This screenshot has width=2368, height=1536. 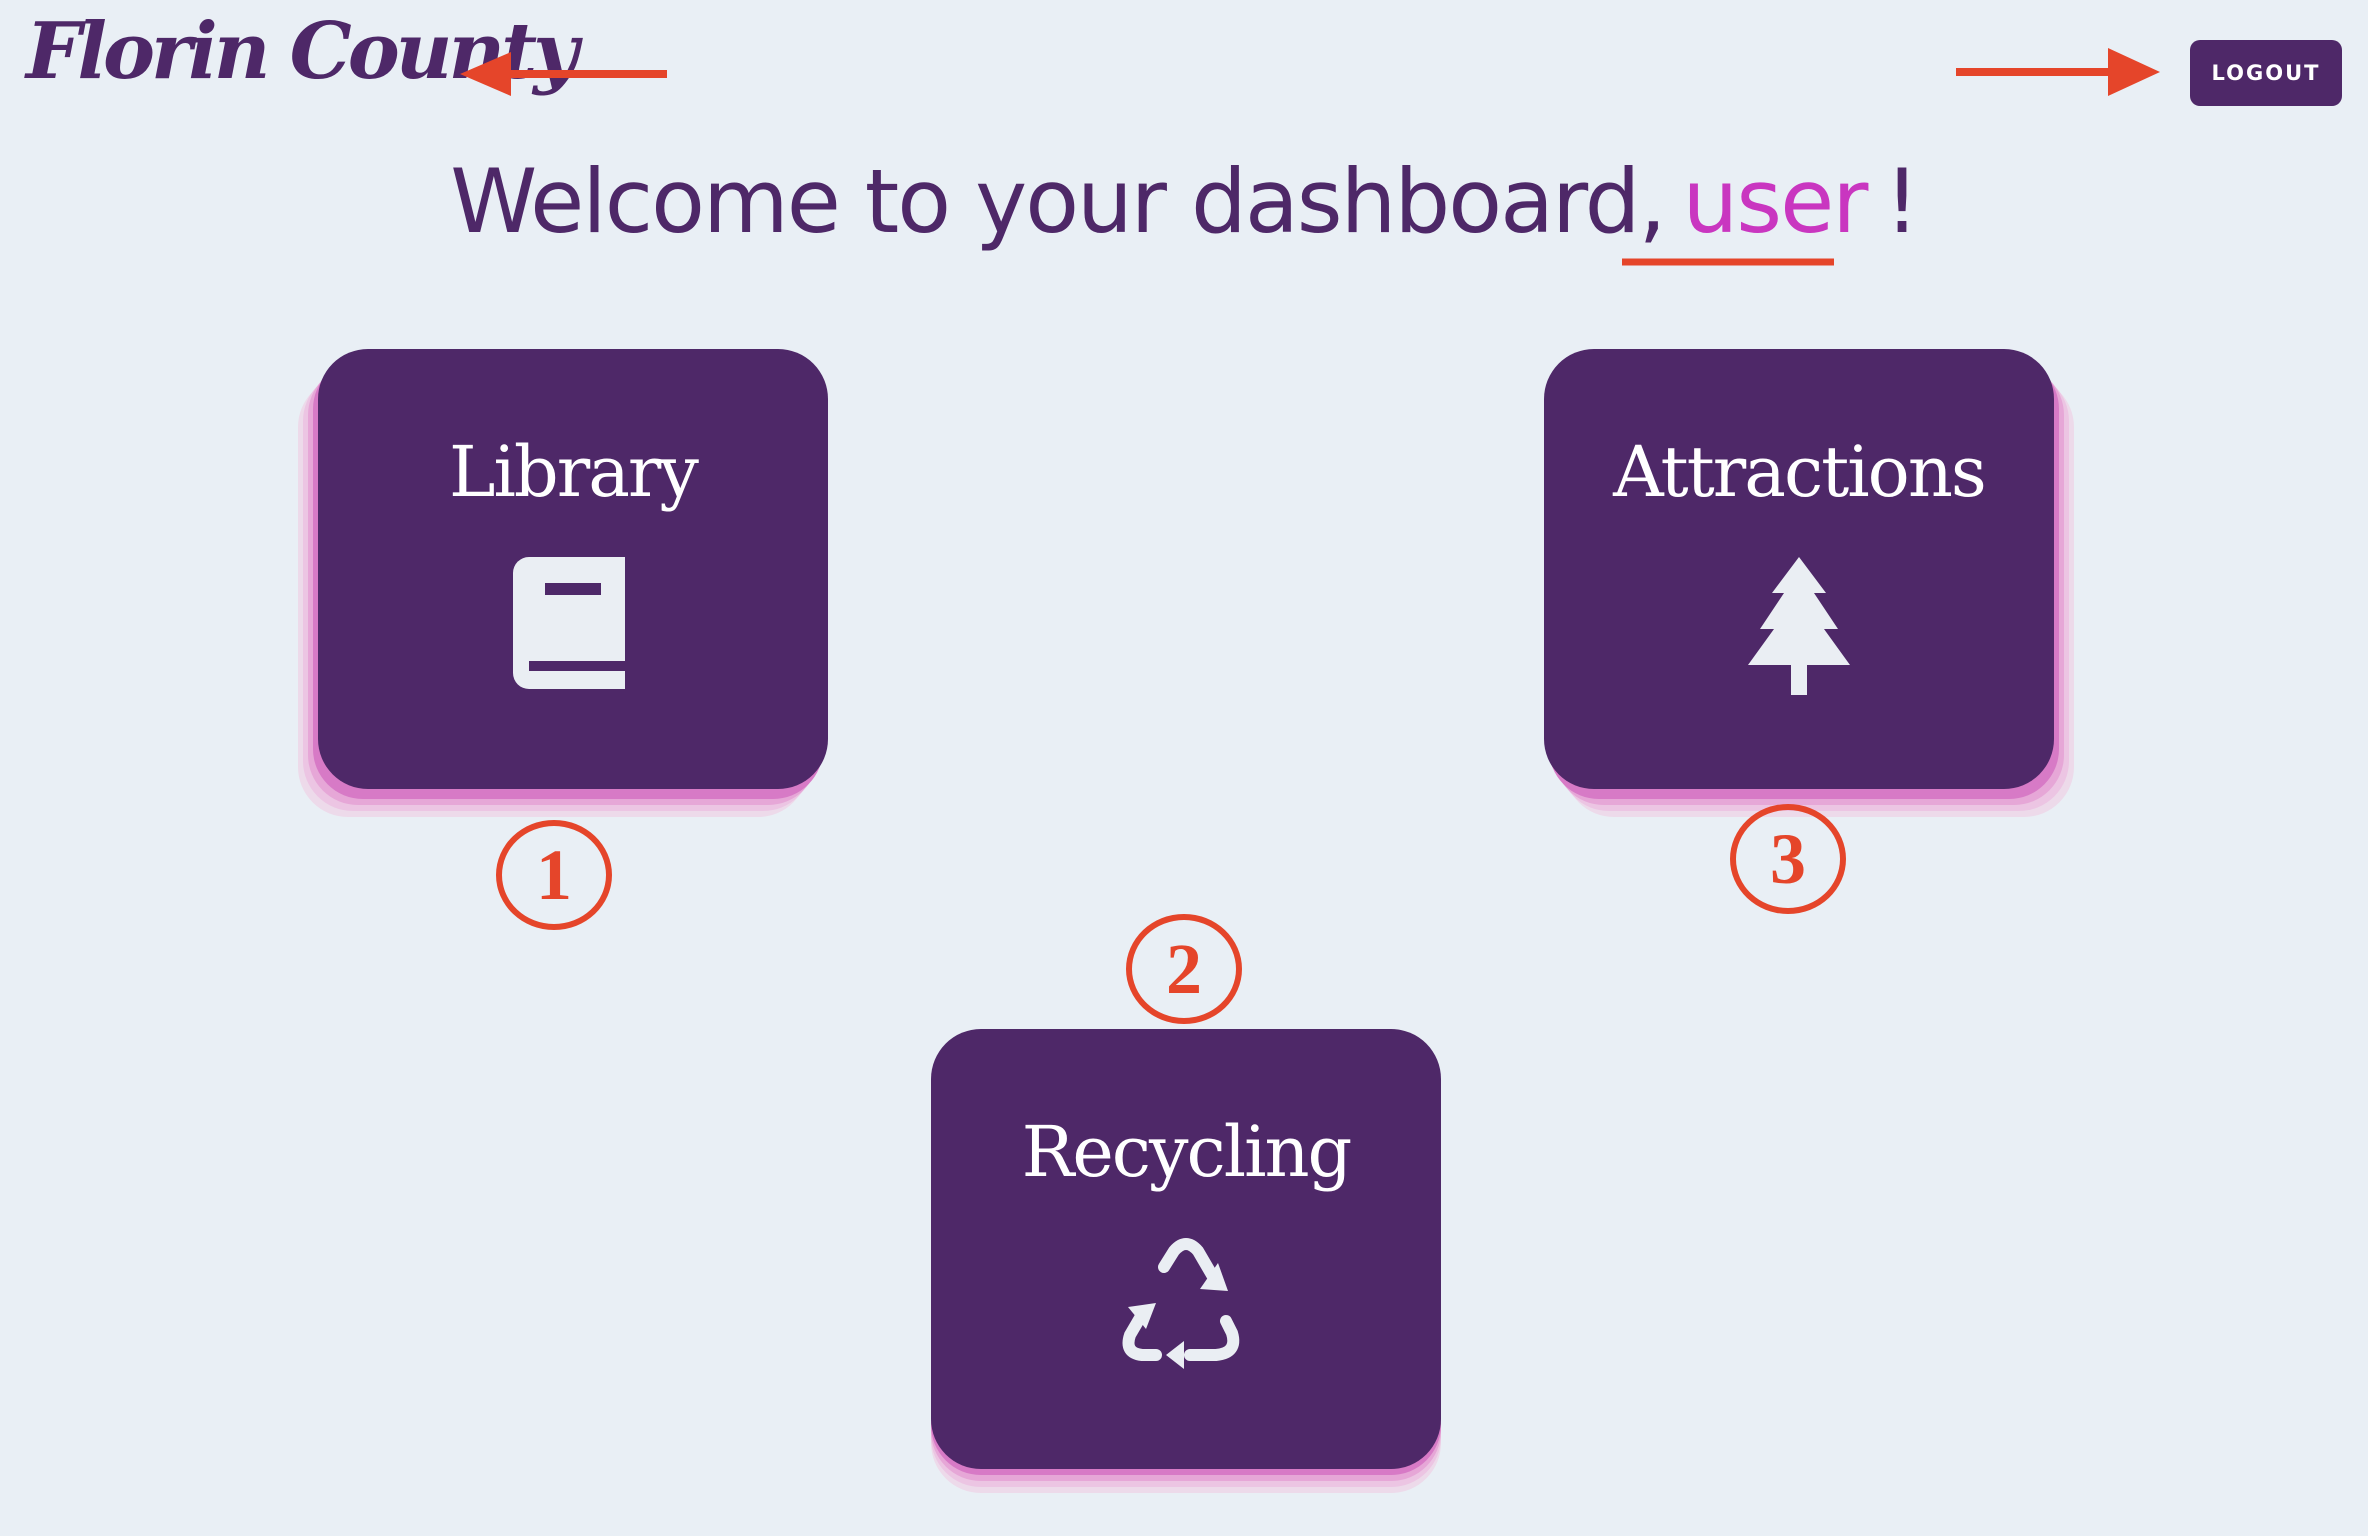 I want to click on library-card: Library, so click(x=573, y=569).